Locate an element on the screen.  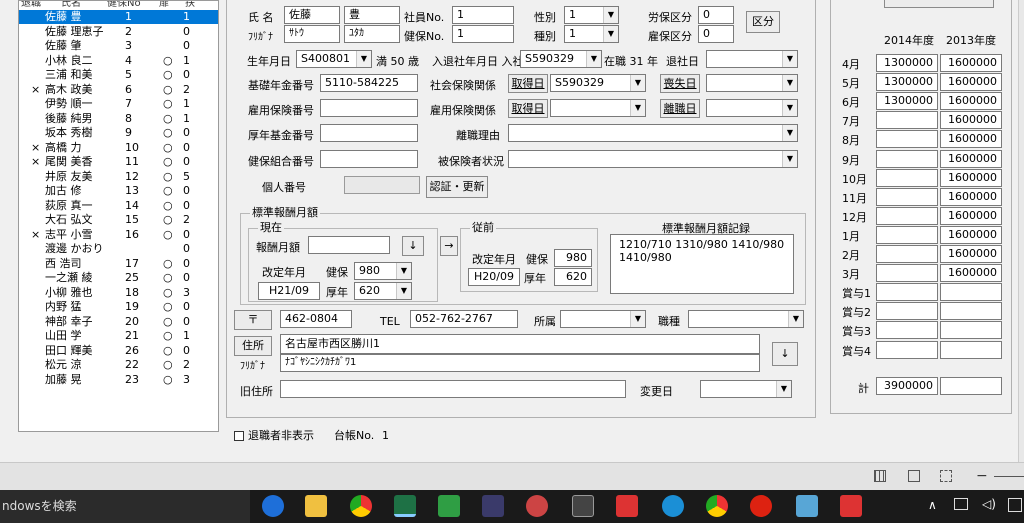
auth-update-button: 認証・更新 is located at coordinates (457, 187).